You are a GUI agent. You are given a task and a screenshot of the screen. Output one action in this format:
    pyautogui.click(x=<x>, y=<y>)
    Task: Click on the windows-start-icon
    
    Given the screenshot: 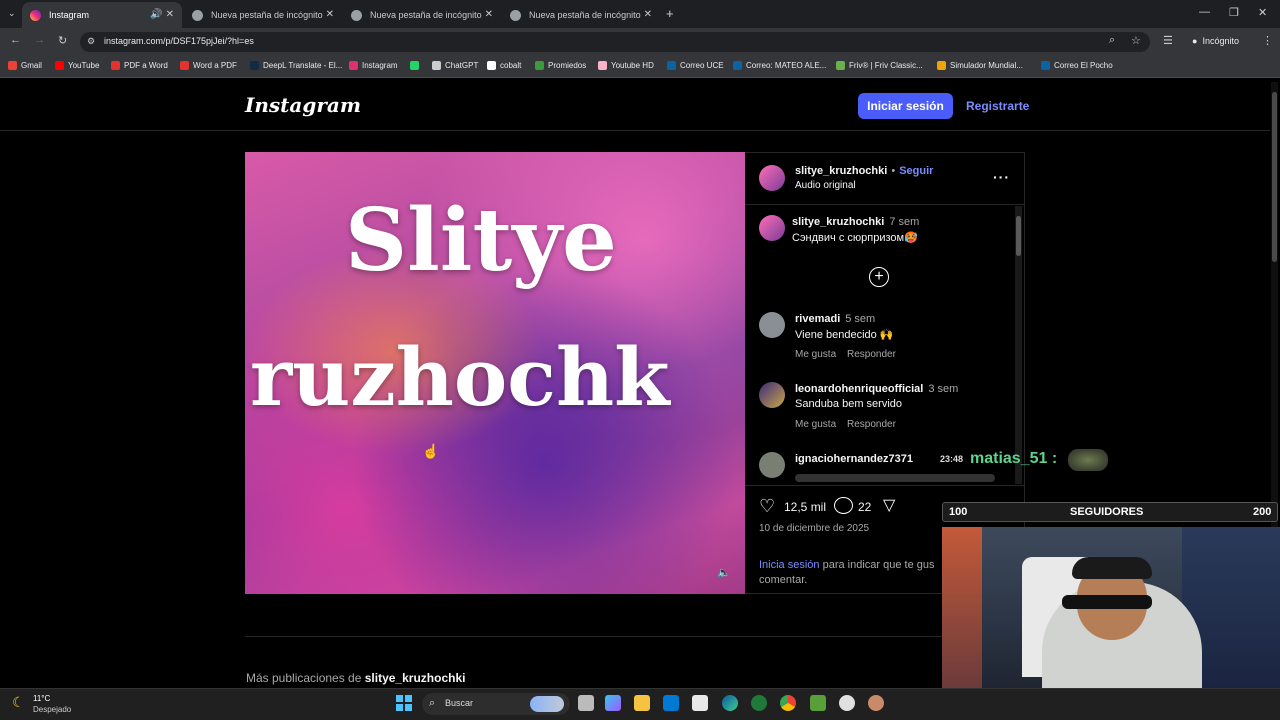 What is the action you would take?
    pyautogui.click(x=404, y=703)
    